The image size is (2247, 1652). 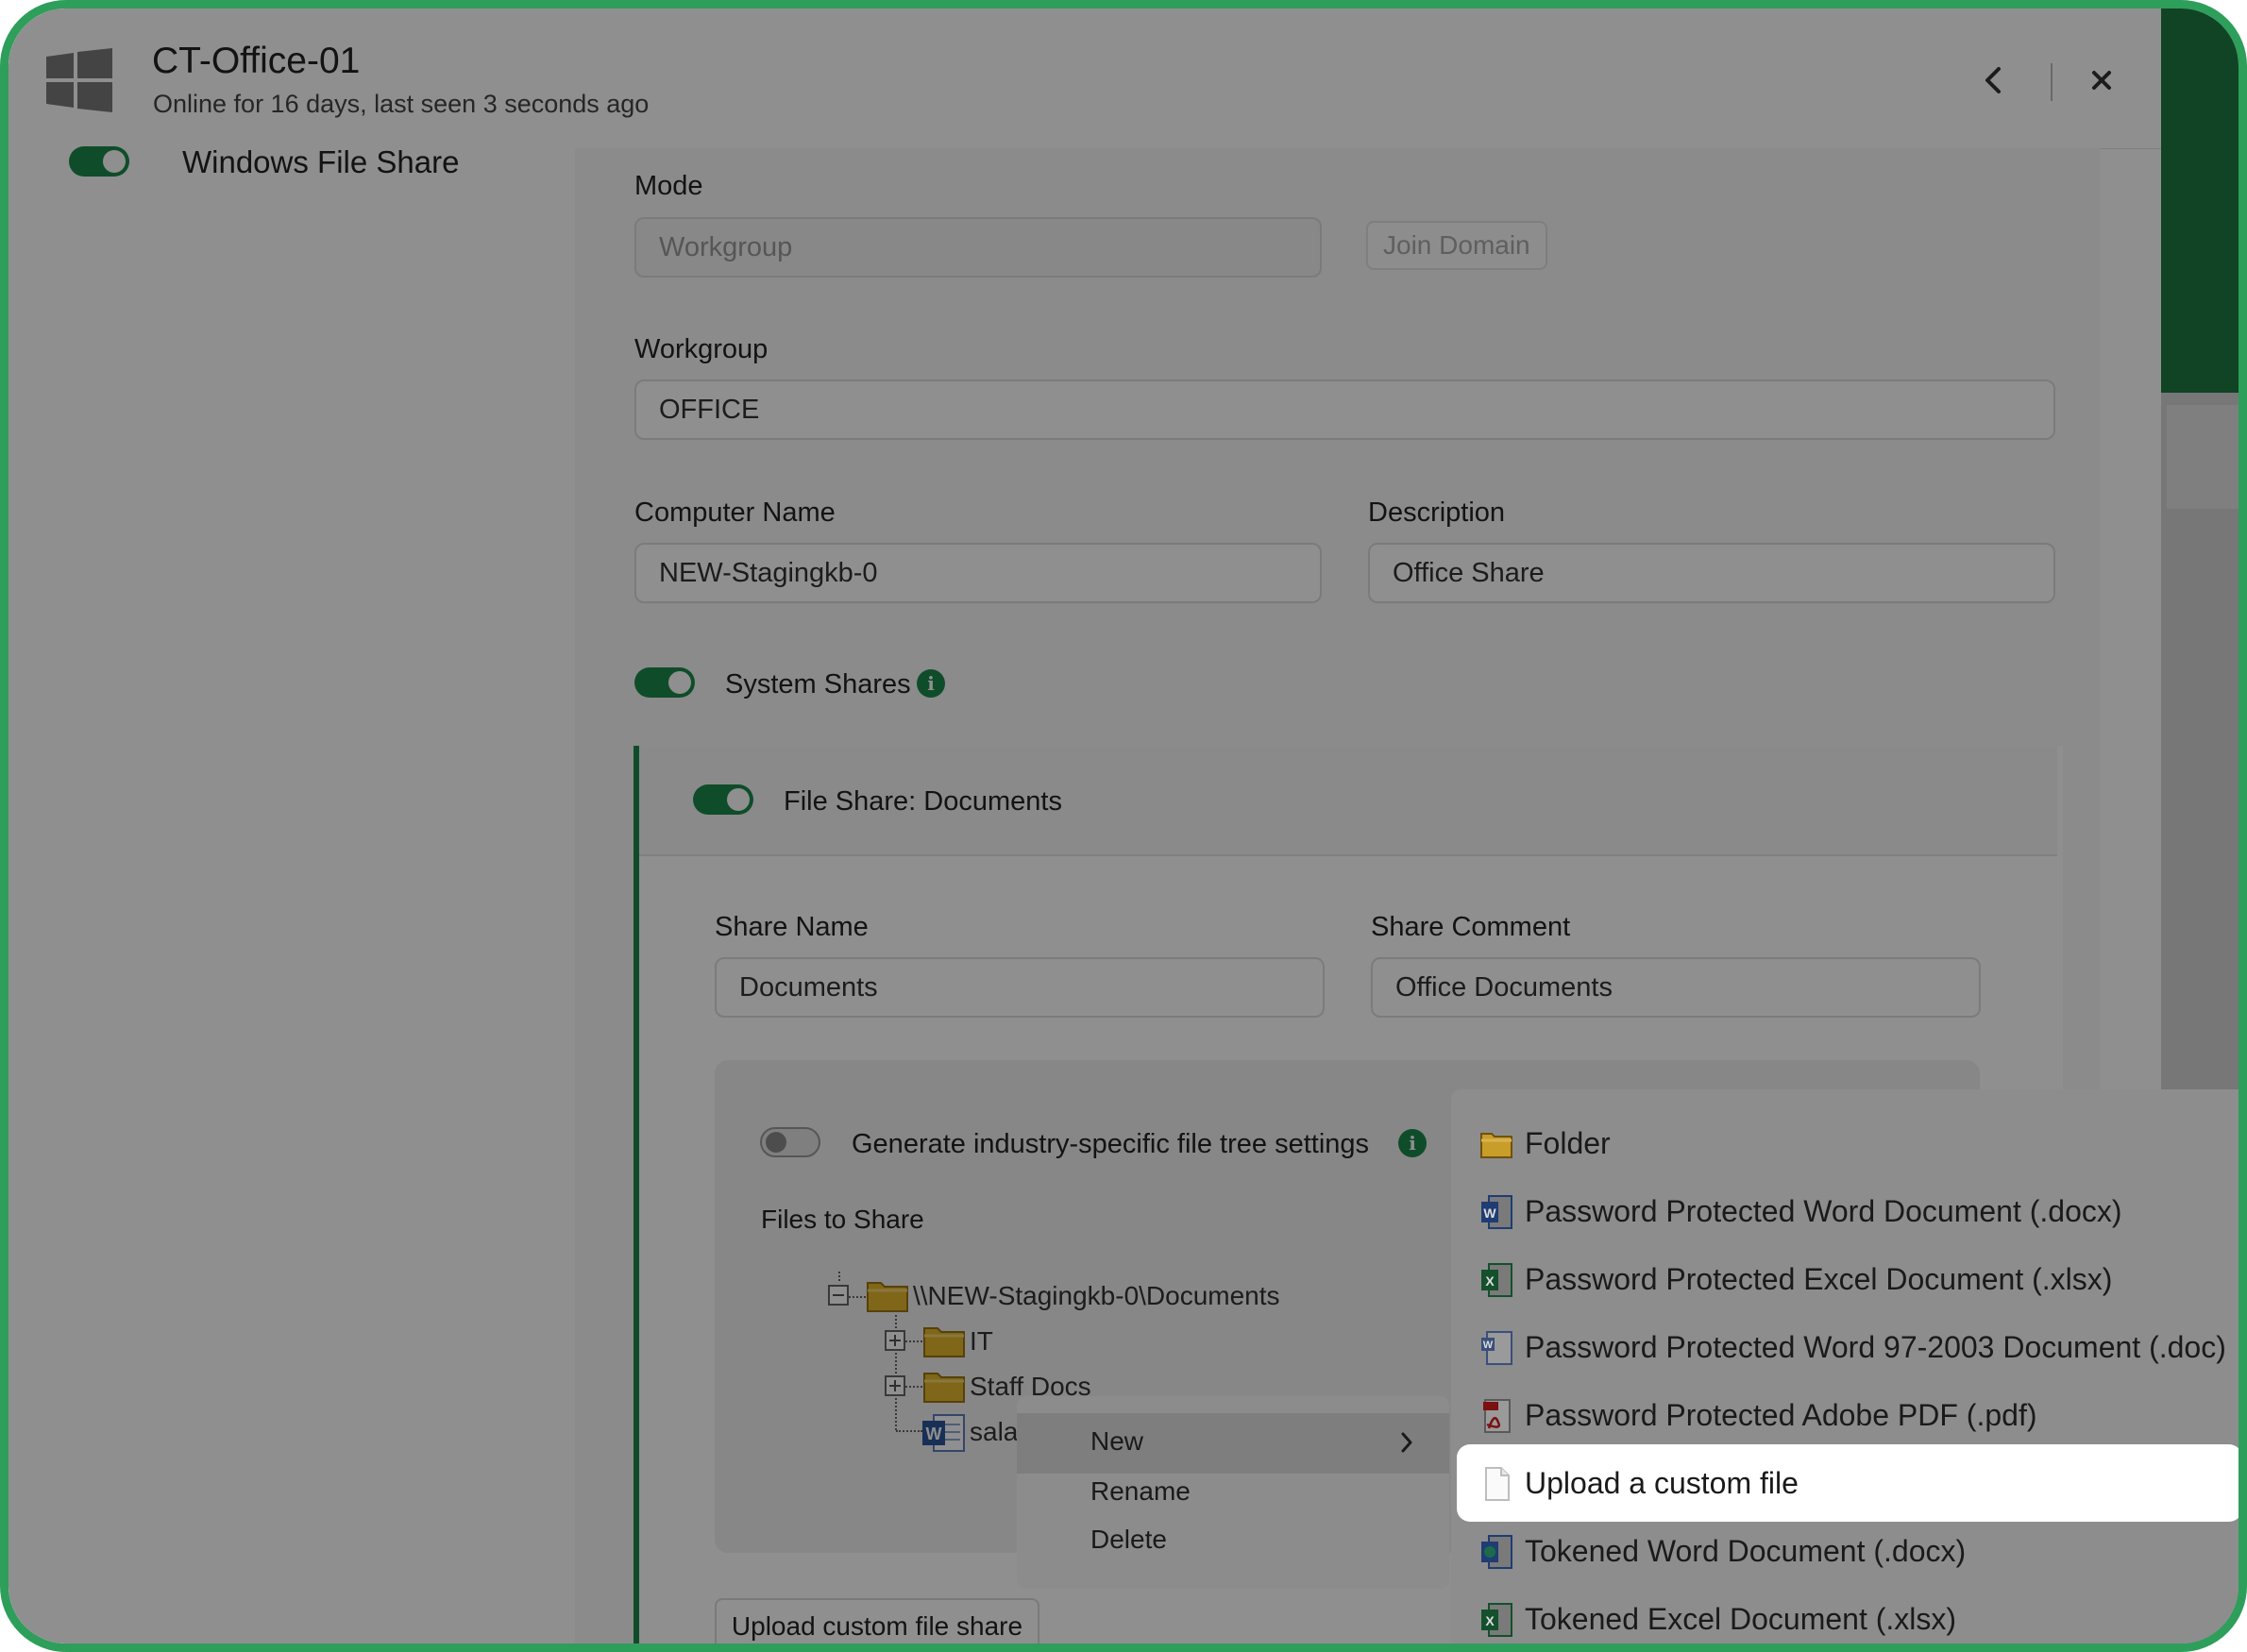 What do you see at coordinates (1496, 1620) in the screenshot?
I see `tokened-excel-document-icon: X` at bounding box center [1496, 1620].